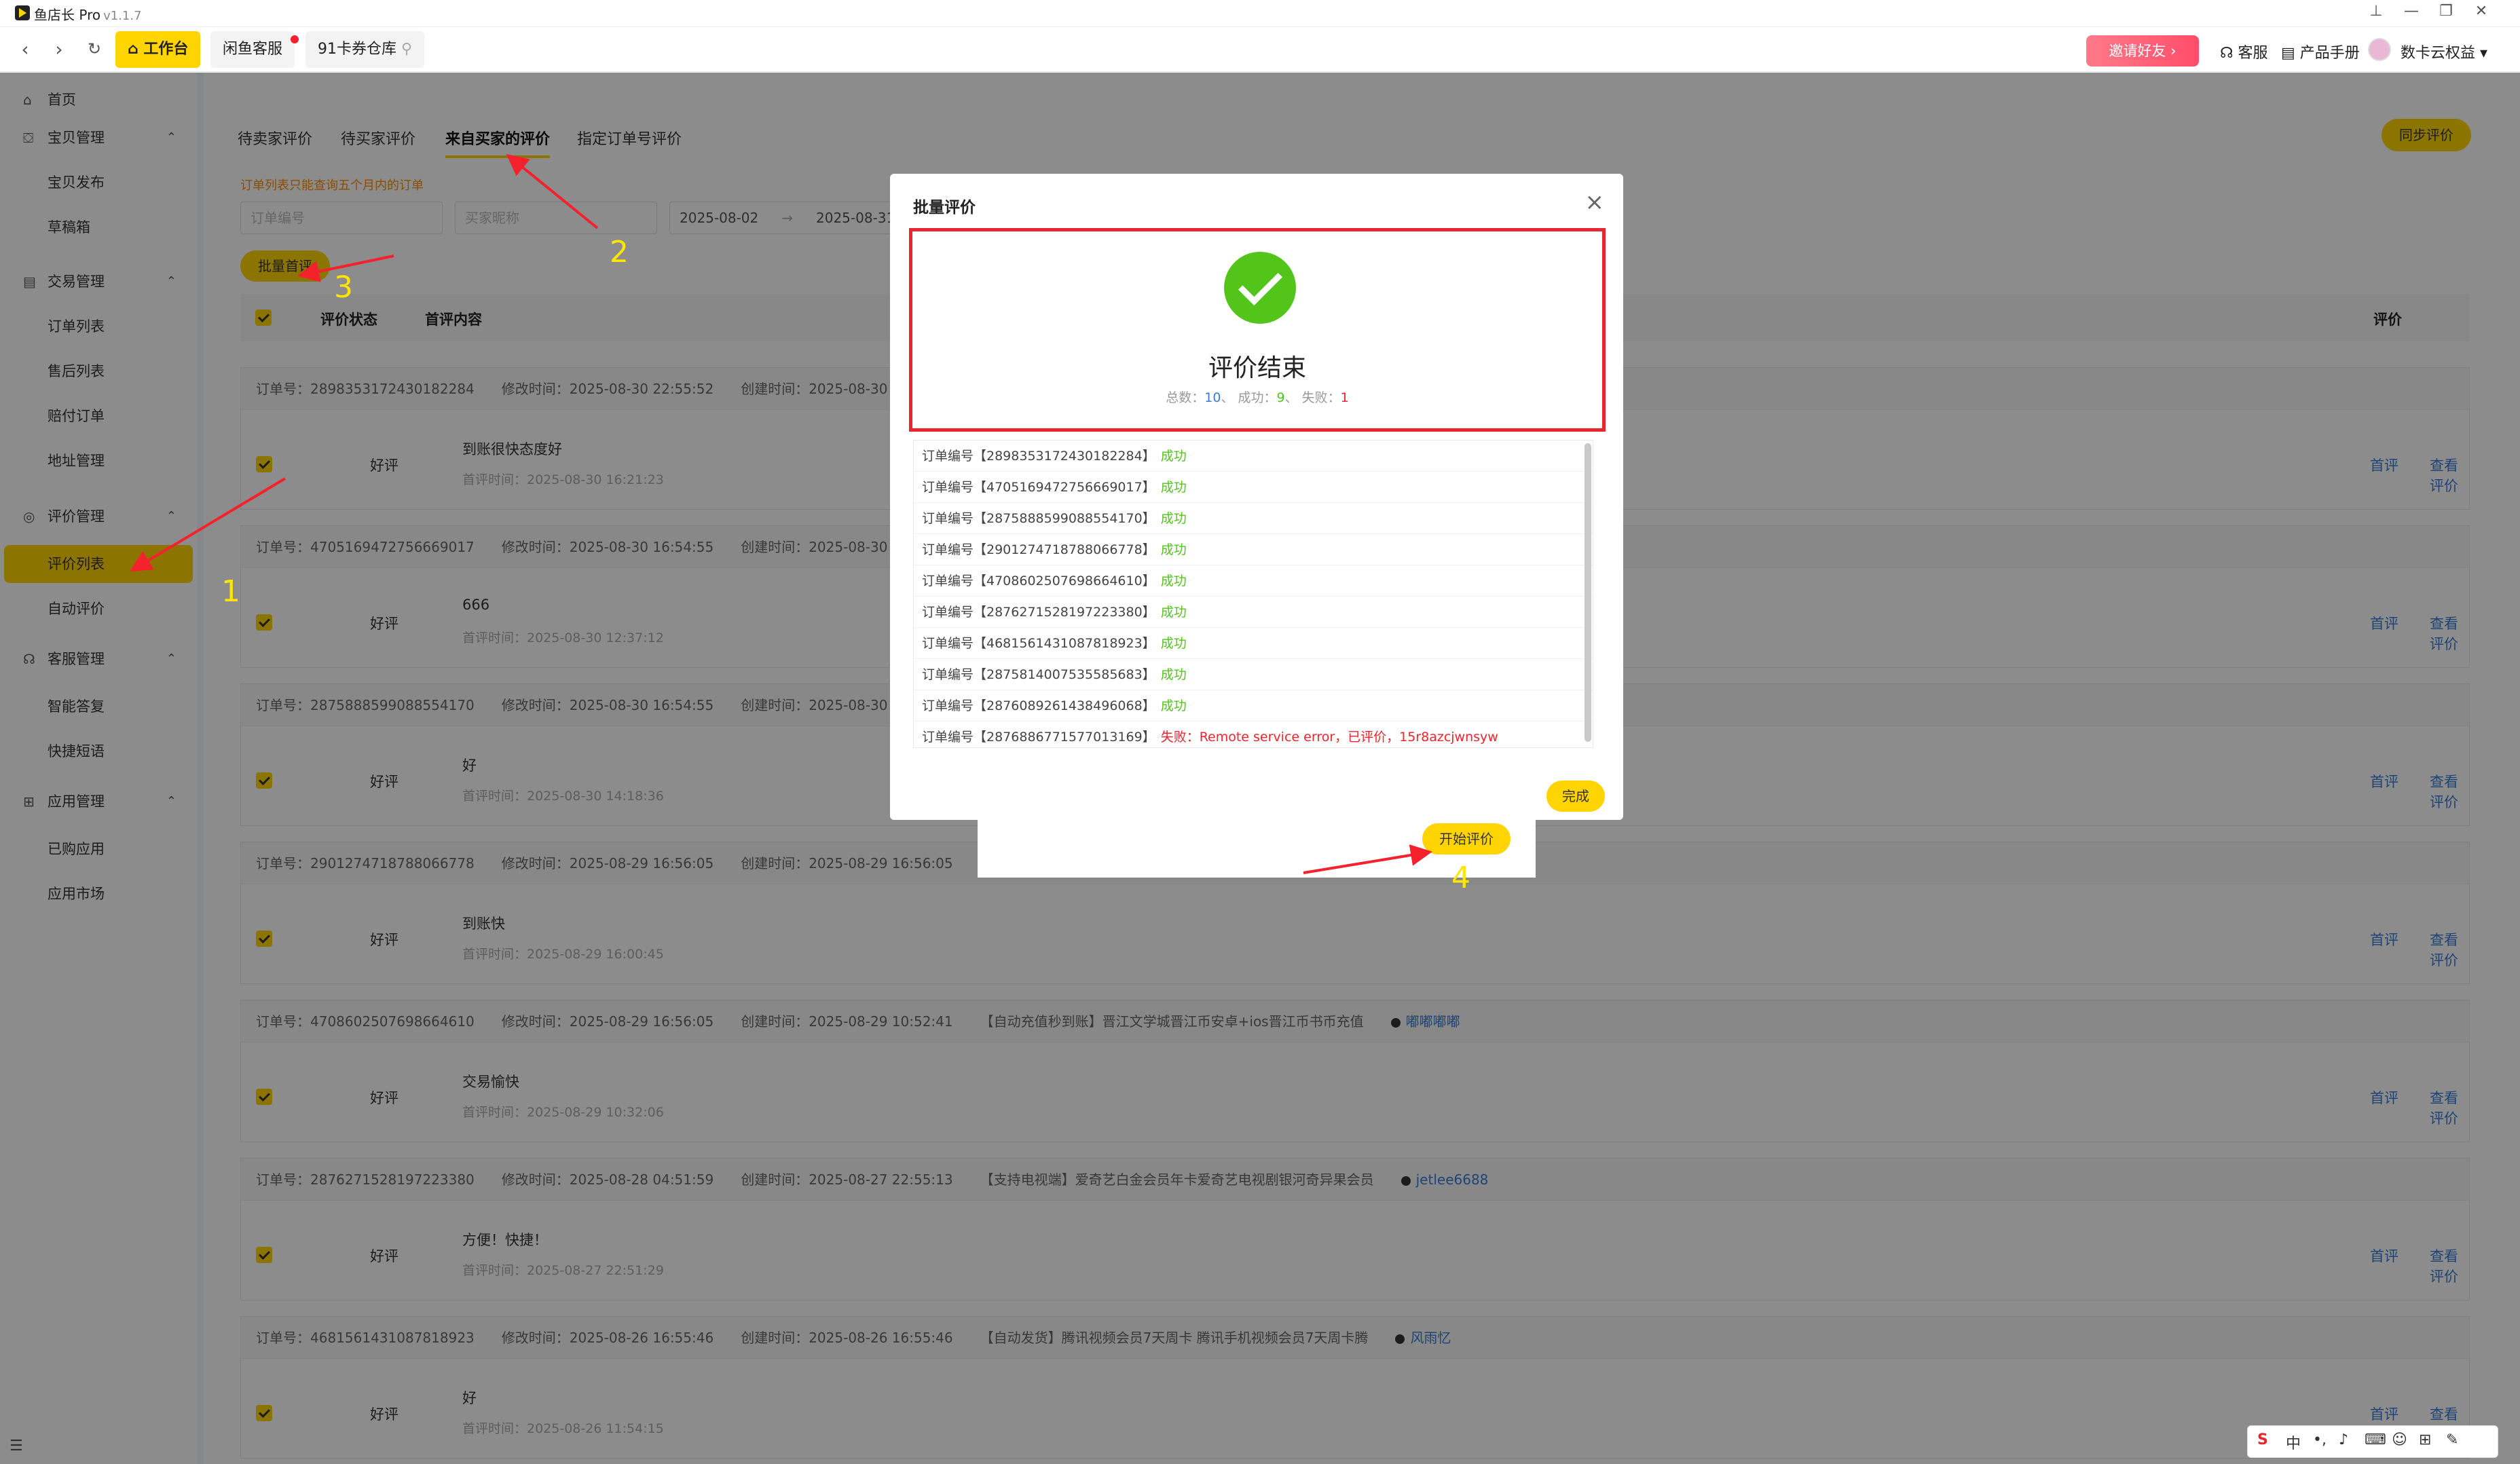 Image resolution: width=2520 pixels, height=1464 pixels. What do you see at coordinates (620, 252) in the screenshot?
I see `annotation-number-2: 2` at bounding box center [620, 252].